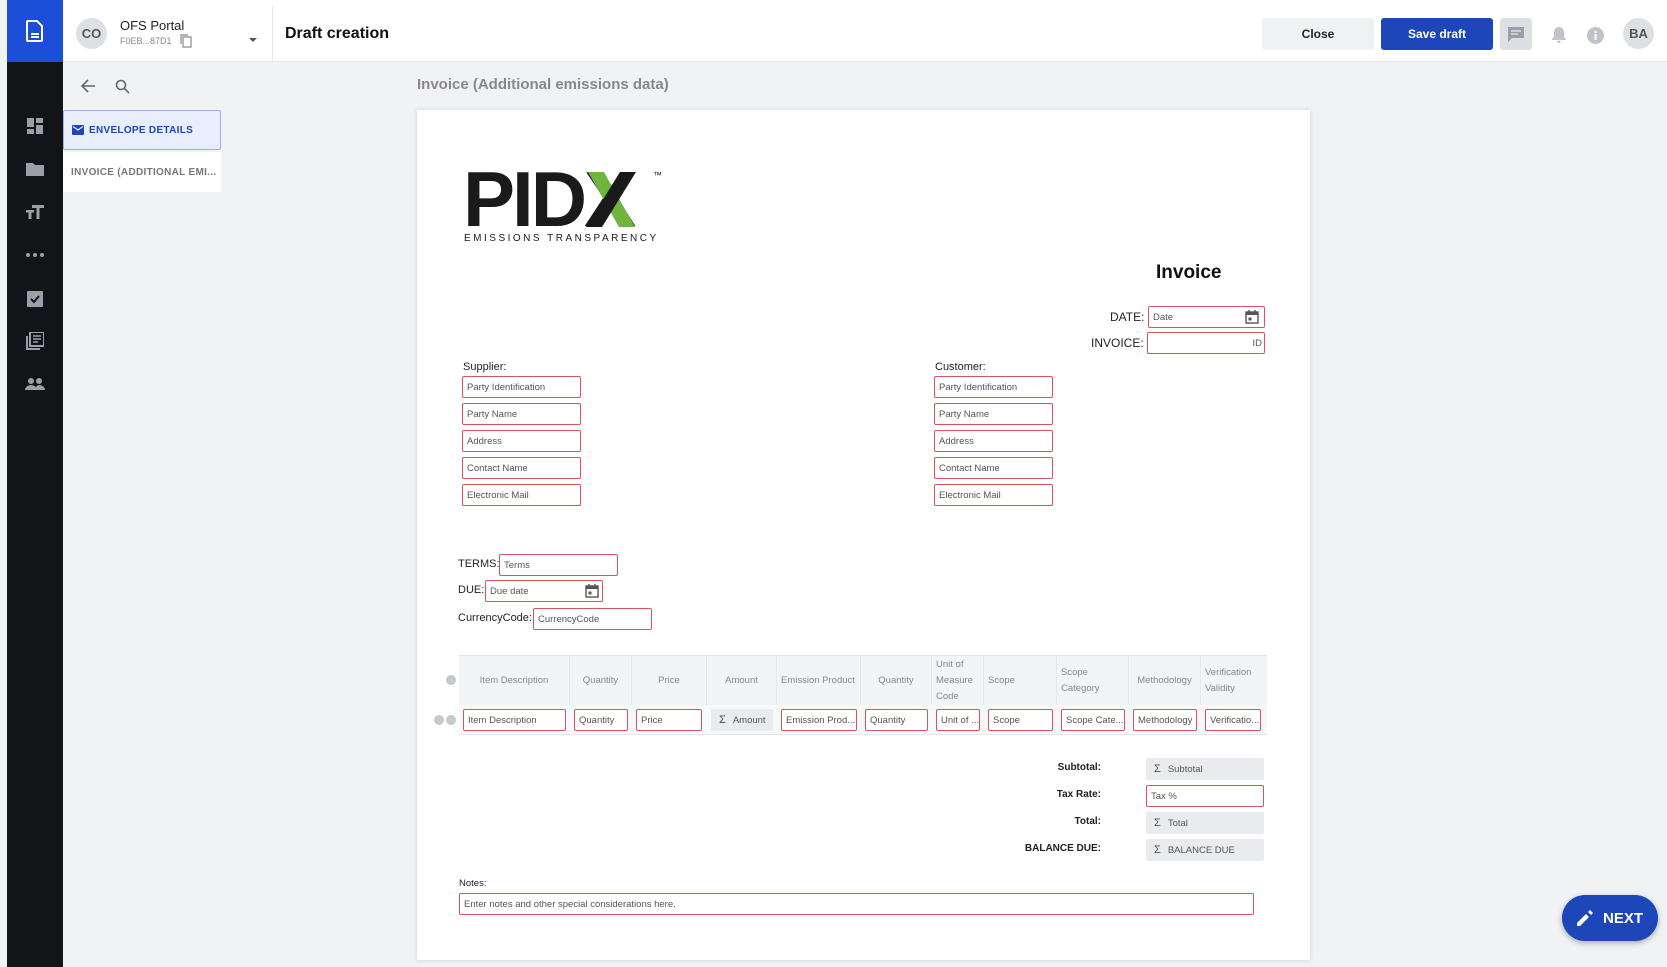 The height and width of the screenshot is (967, 1667). I want to click on supplier-party-name-field: Party Name, so click(521, 414).